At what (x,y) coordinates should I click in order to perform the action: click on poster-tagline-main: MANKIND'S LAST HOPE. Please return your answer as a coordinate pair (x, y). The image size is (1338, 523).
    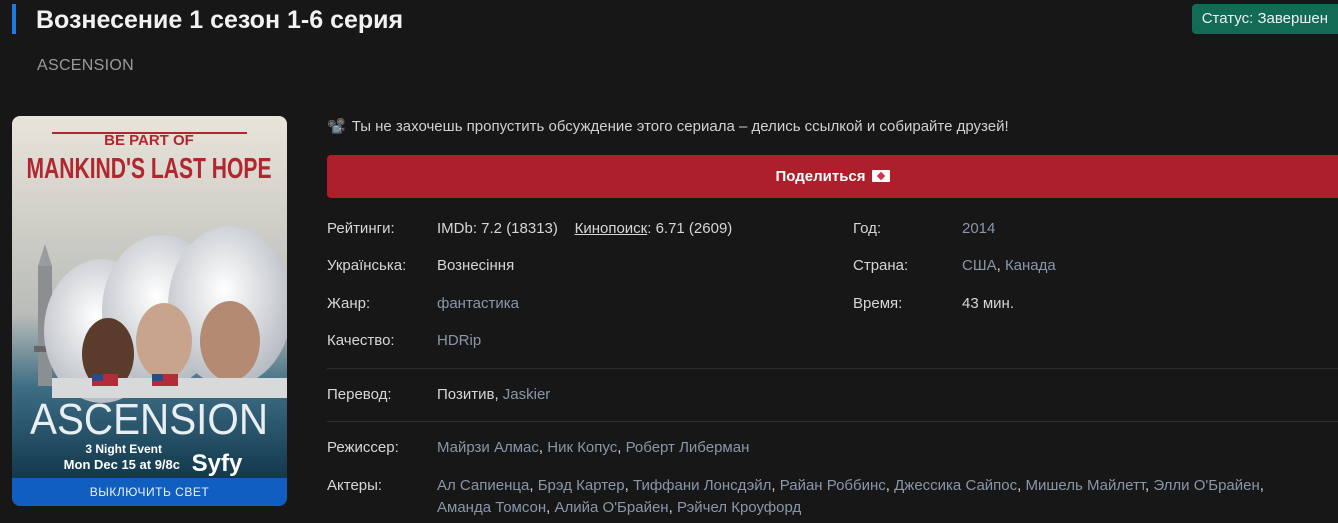
    Looking at the image, I should click on (149, 169).